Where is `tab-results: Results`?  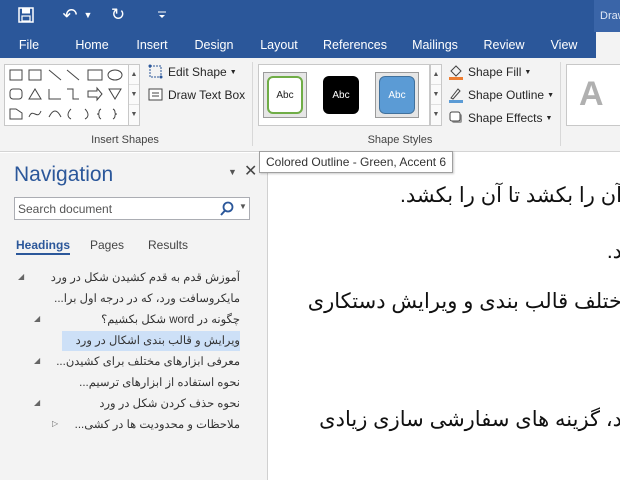
tab-results: Results is located at coordinates (168, 245).